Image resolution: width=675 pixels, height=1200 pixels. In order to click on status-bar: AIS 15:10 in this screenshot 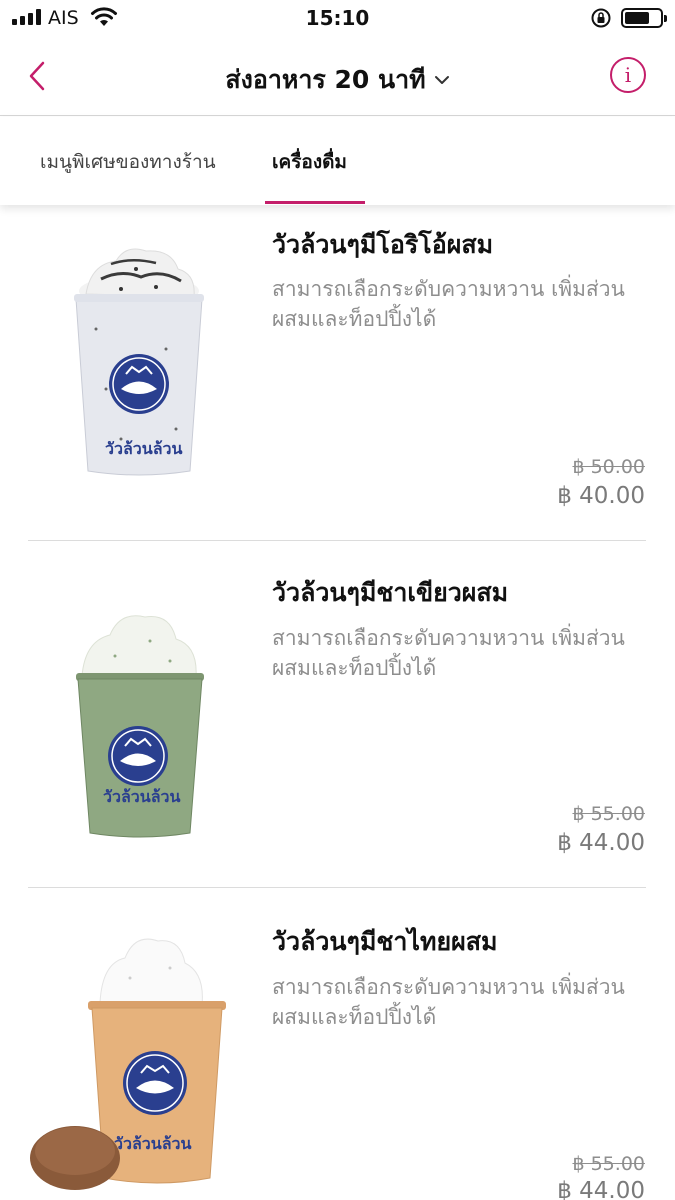, I will do `click(337, 20)`.